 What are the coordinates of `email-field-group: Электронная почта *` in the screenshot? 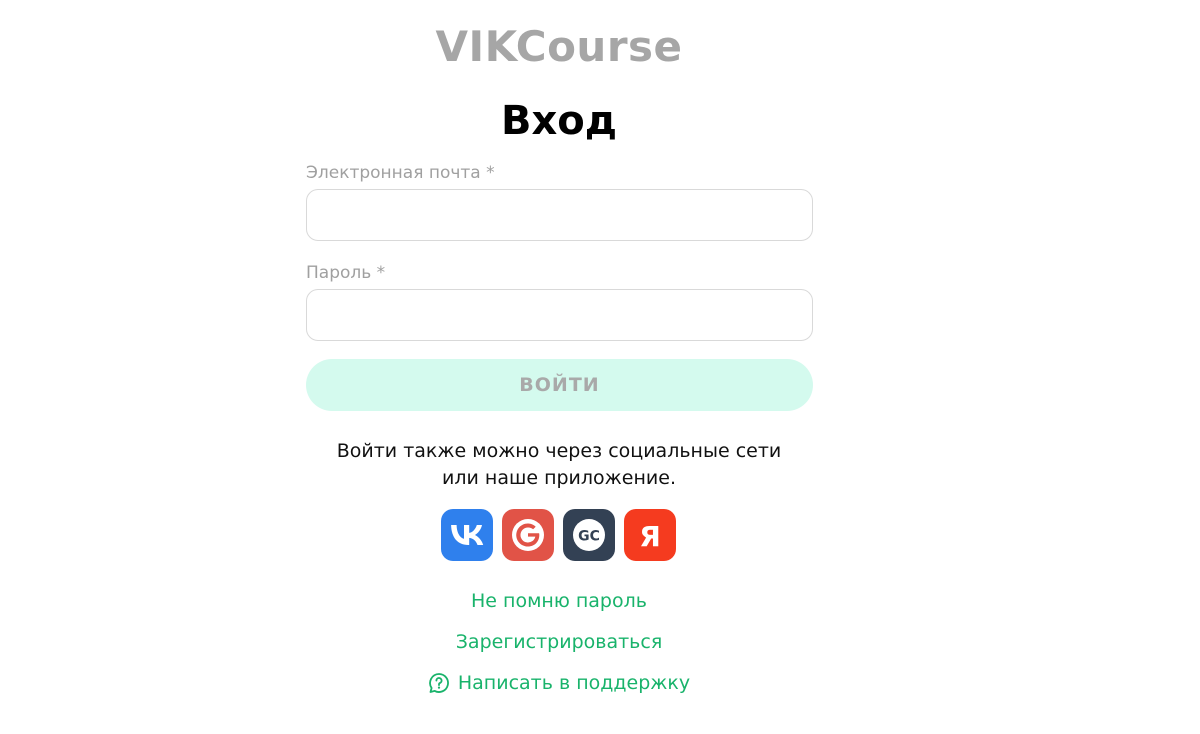 It's located at (559, 200).